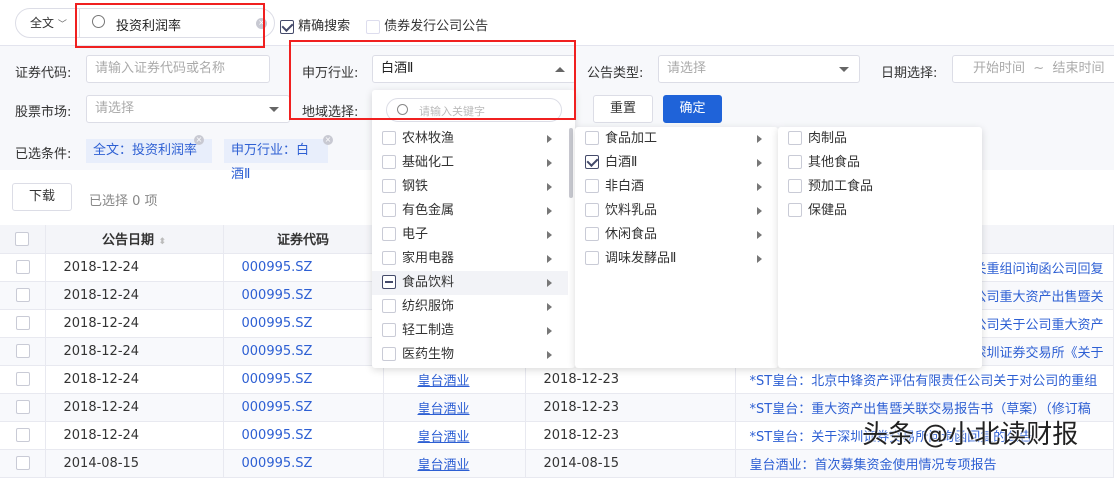 This screenshot has width=1114, height=478. Describe the element at coordinates (880, 187) in the screenshot. I see `dropdown-item: 预加工食品` at that location.